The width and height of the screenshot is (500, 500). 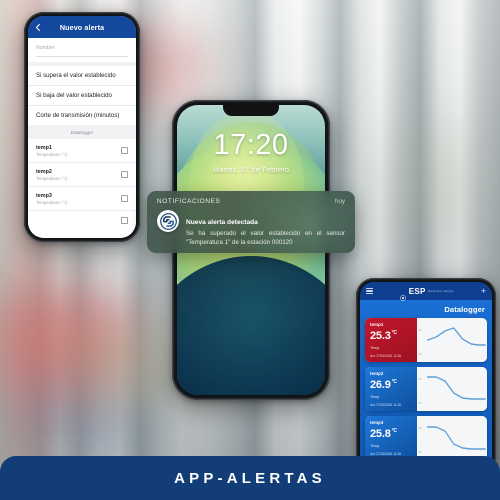 What do you see at coordinates (251, 198) in the screenshot?
I see `notification-header: NOTIFICACIONES hoy` at bounding box center [251, 198].